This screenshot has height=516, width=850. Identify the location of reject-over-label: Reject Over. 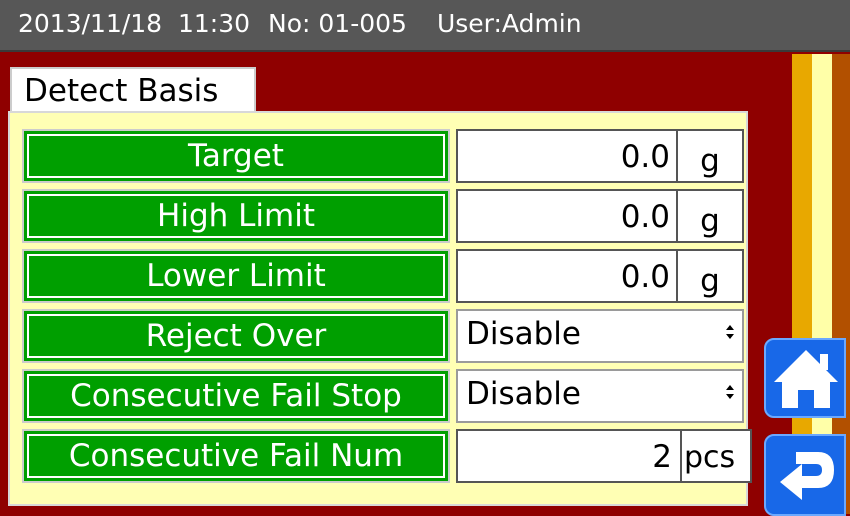
(236, 336).